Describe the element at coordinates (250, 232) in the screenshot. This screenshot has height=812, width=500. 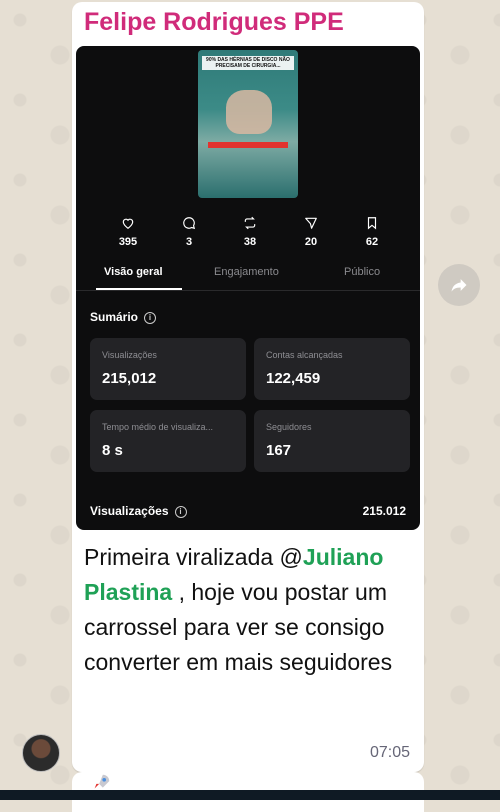
I see `stat-reposts: 38` at that location.